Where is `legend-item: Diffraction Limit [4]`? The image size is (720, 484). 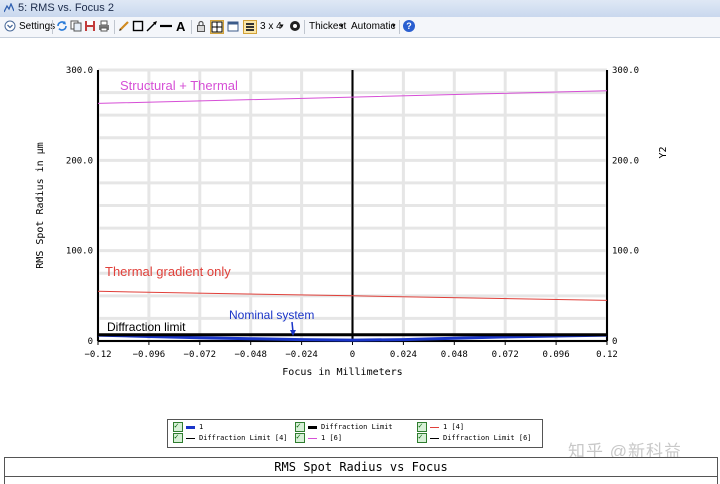
legend-item: Diffraction Limit [4] is located at coordinates (230, 437).